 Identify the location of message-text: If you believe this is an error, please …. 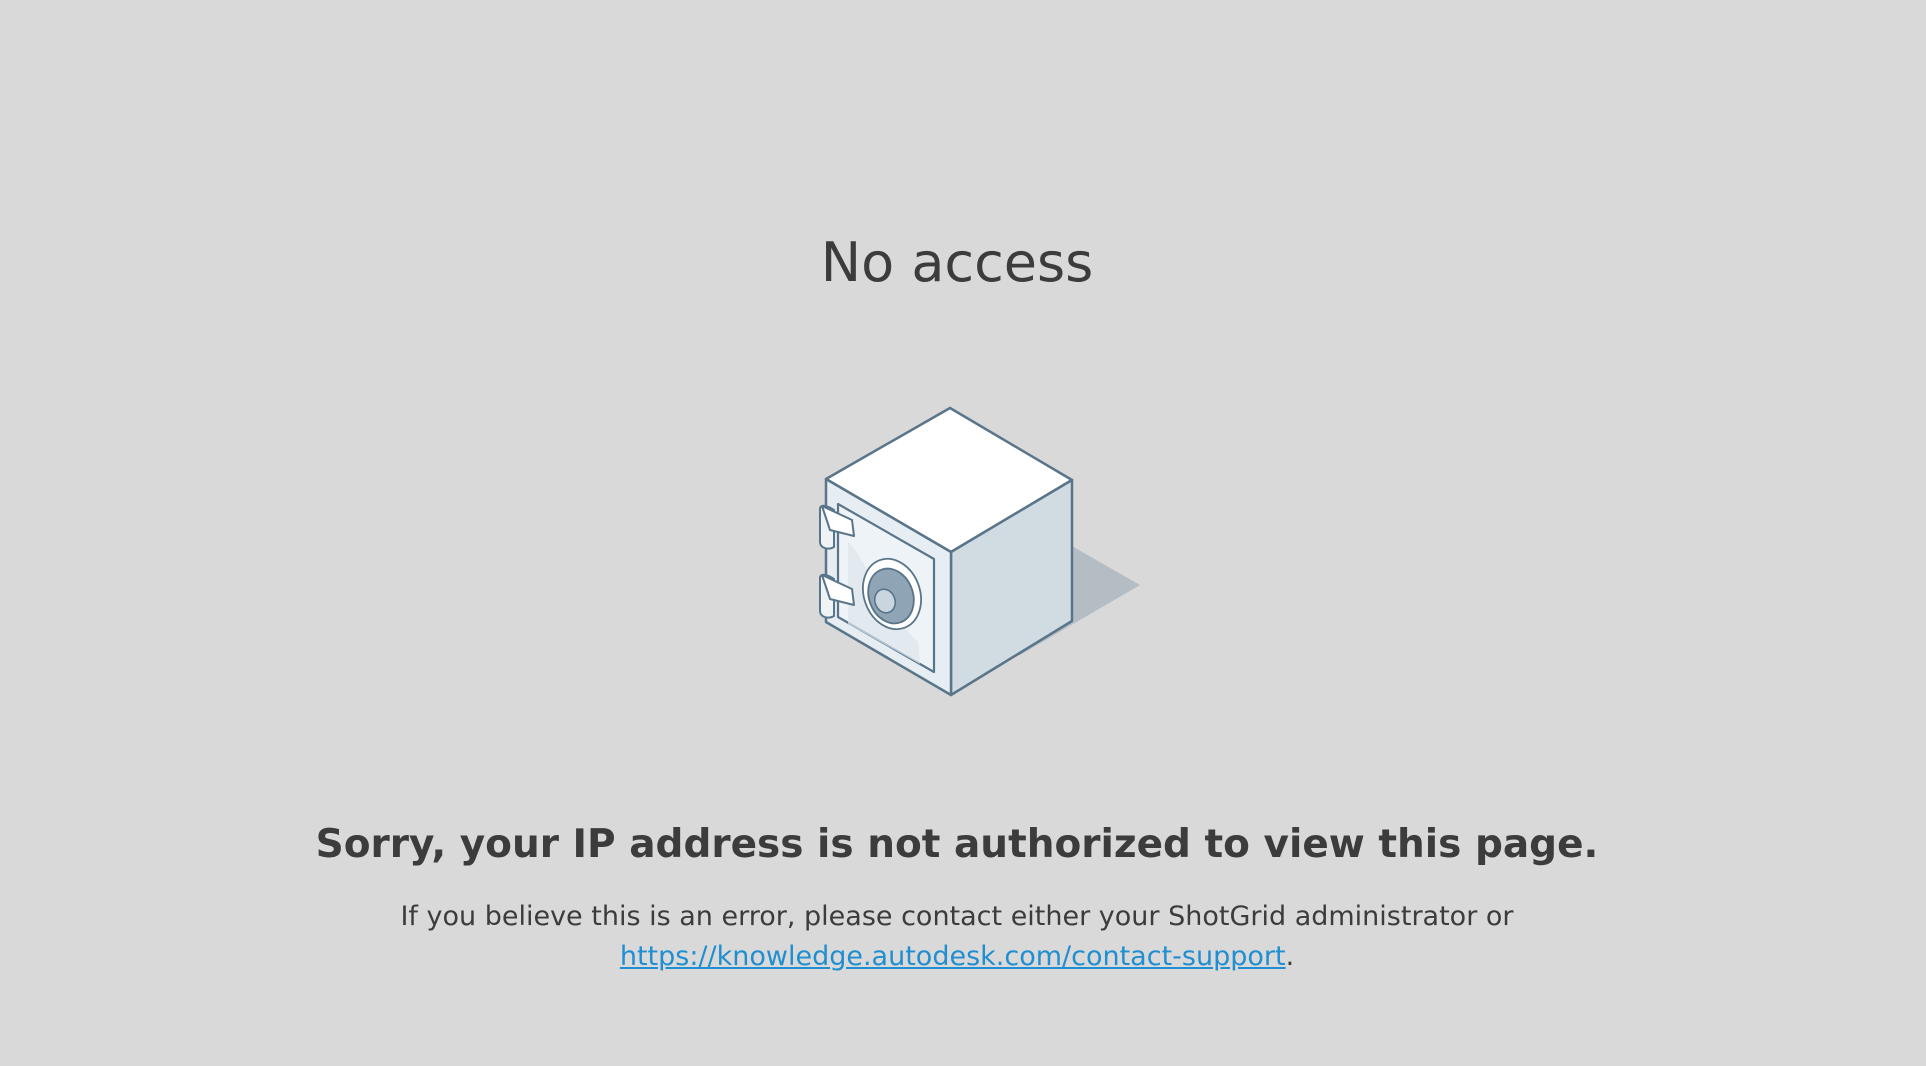
(957, 916).